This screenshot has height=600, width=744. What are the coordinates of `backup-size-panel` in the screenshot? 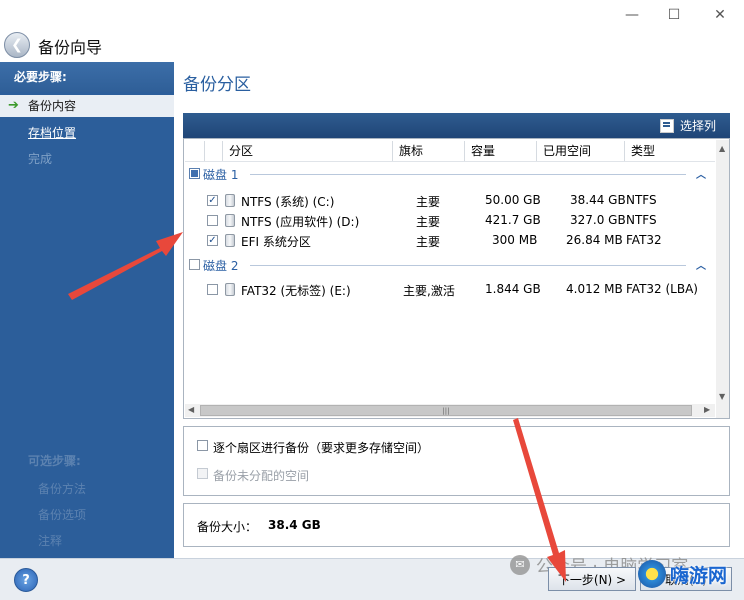 It's located at (456, 525).